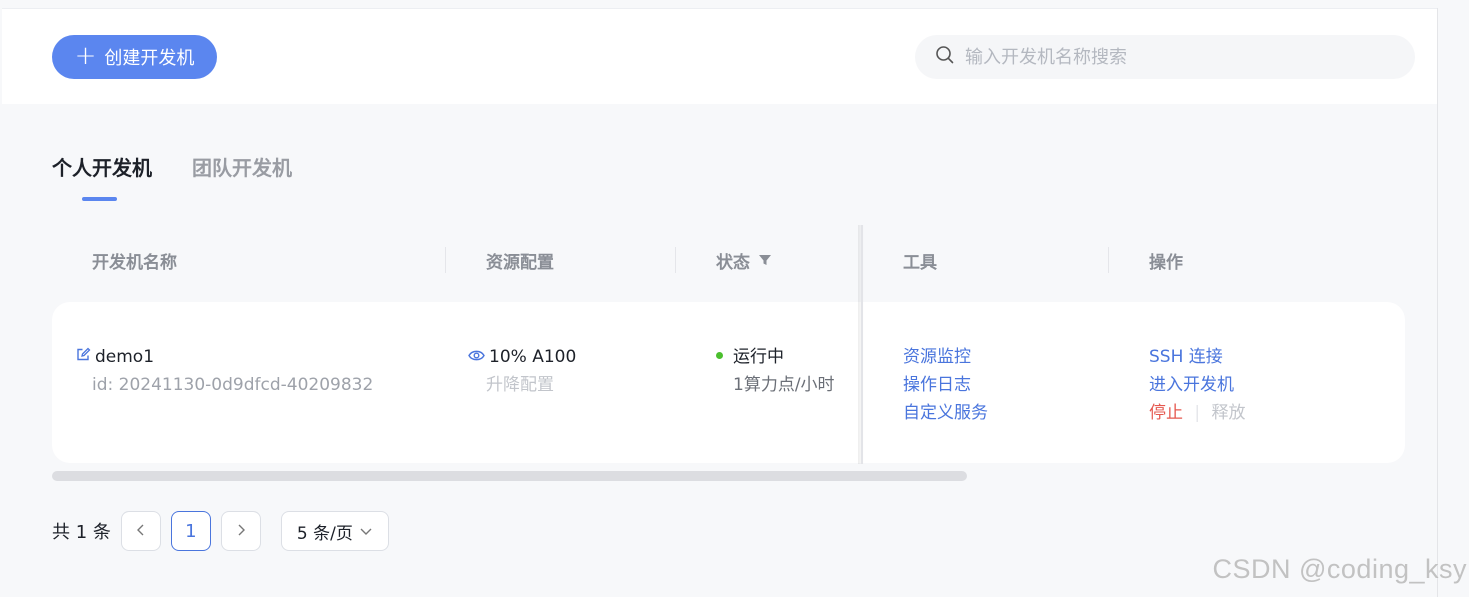 This screenshot has width=1469, height=597. I want to click on stop-link: 停止, so click(1166, 413).